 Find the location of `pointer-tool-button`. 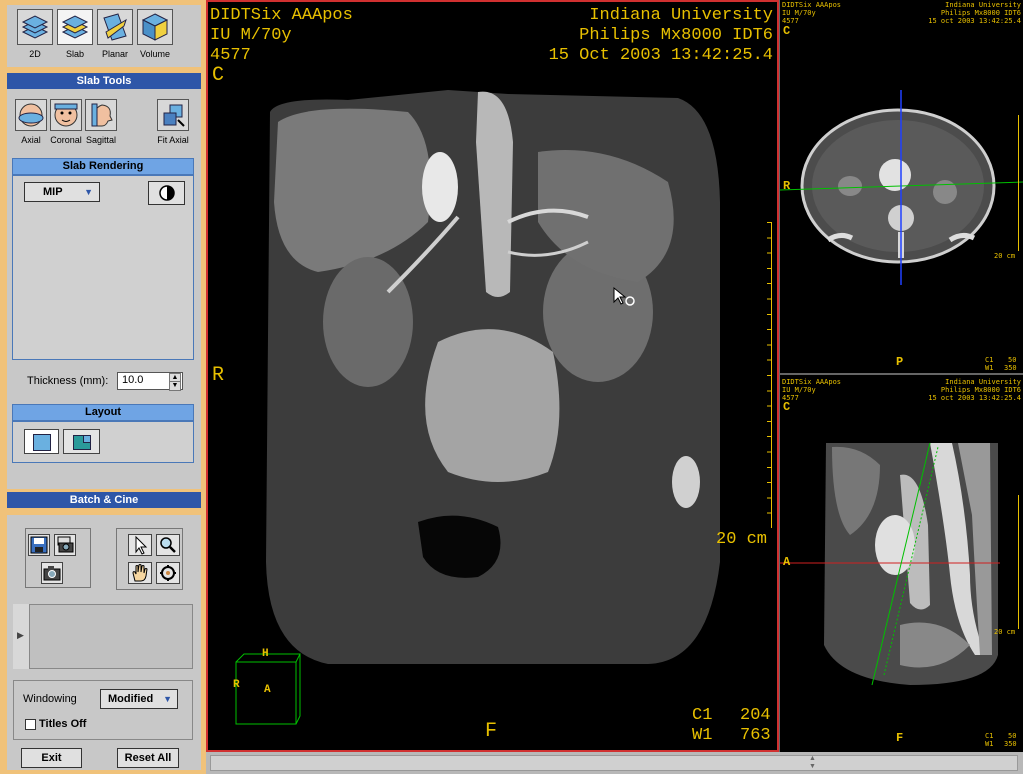

pointer-tool-button is located at coordinates (140, 545).